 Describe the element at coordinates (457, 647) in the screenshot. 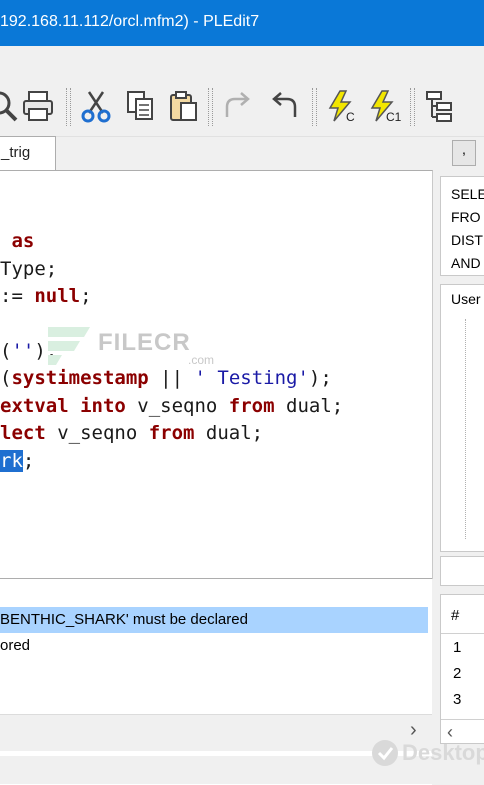

I see `grid-row-number: 1` at that location.